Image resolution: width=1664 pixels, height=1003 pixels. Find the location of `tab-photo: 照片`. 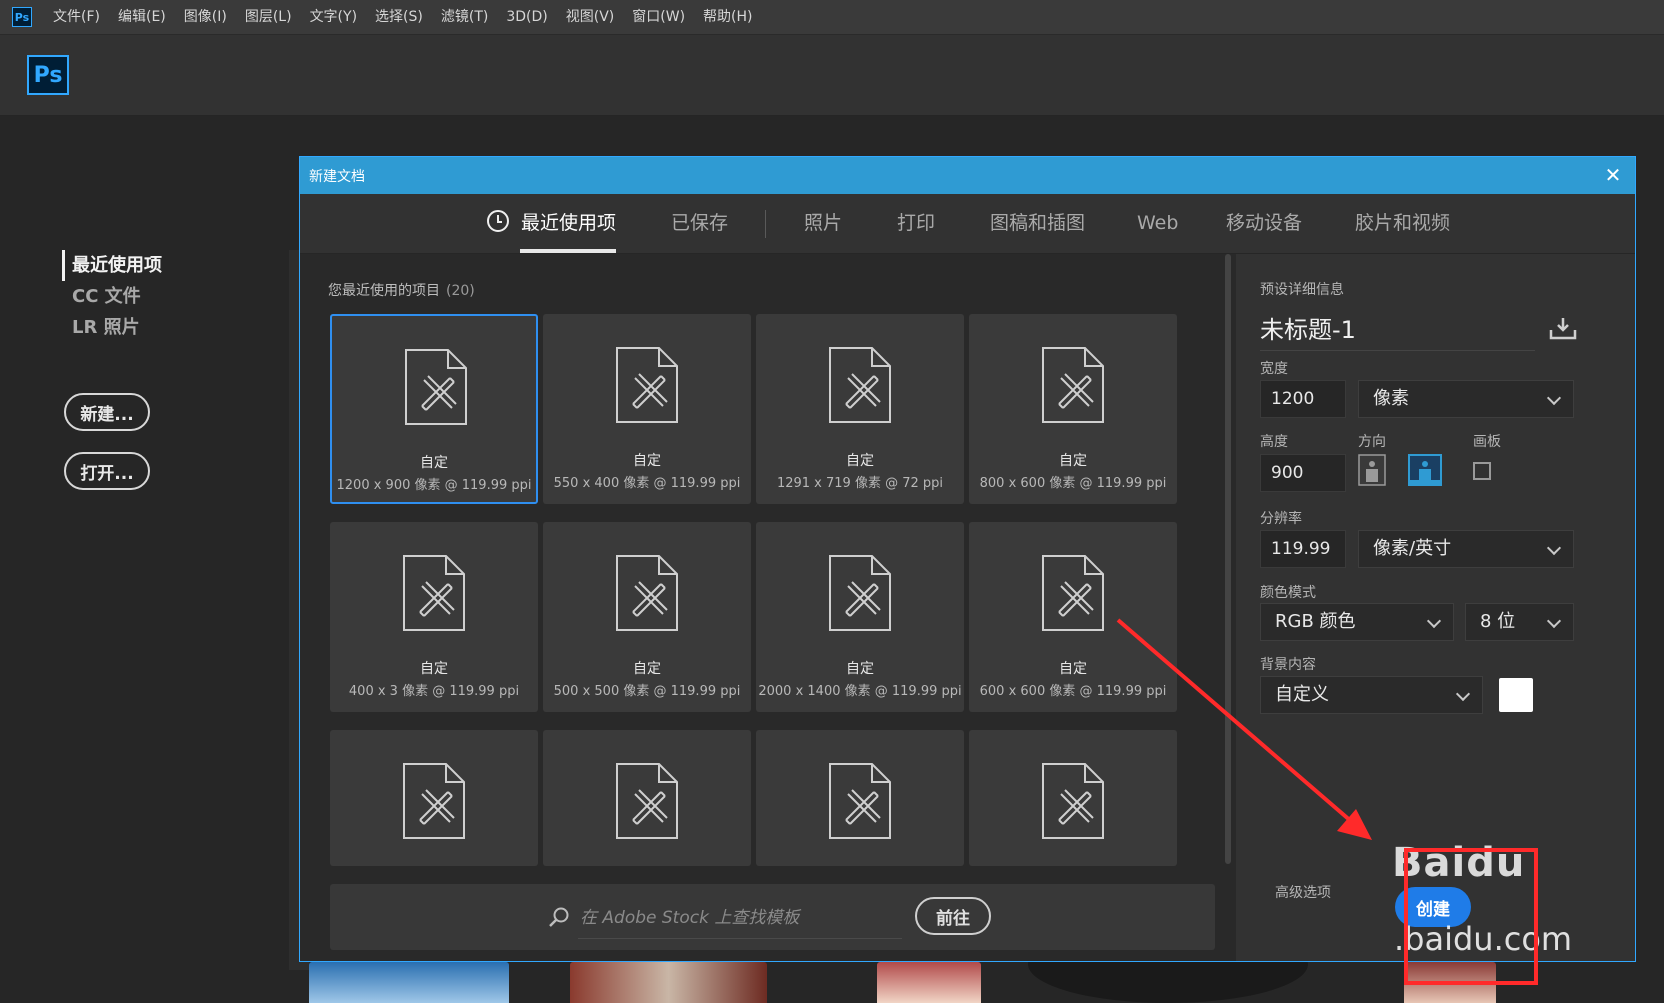

tab-photo: 照片 is located at coordinates (823, 223).